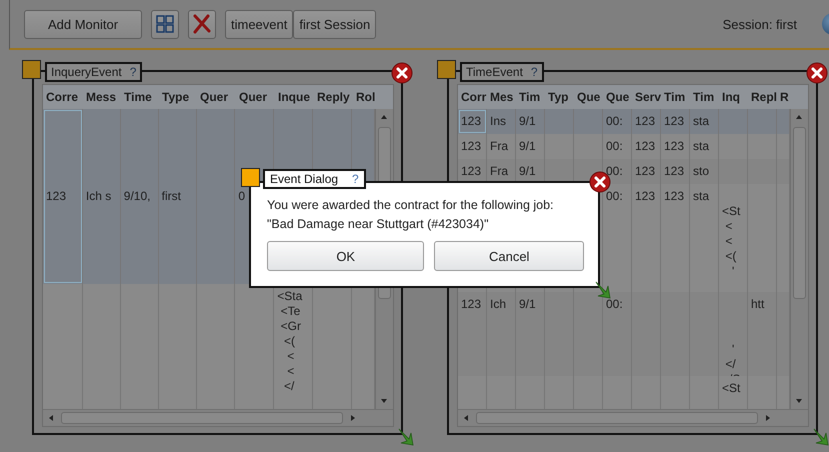 Image resolution: width=829 pixels, height=452 pixels. Describe the element at coordinates (86, 72) in the screenshot. I see `panel-title-text: InqueryEvent` at that location.